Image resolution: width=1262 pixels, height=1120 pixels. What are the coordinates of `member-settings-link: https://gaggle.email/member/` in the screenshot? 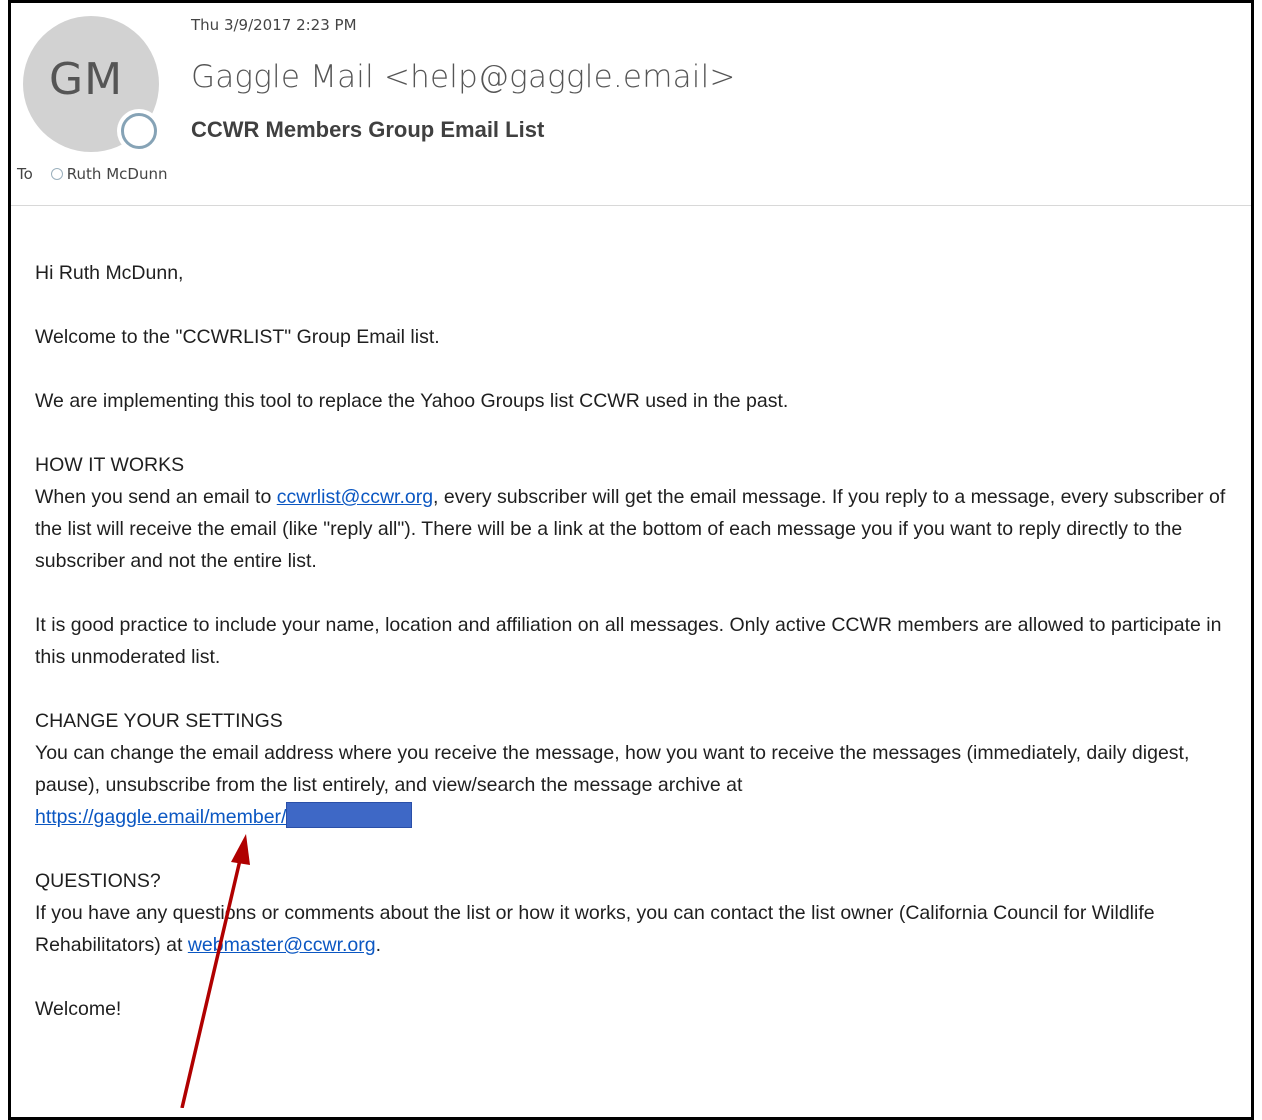 It's located at (224, 815).